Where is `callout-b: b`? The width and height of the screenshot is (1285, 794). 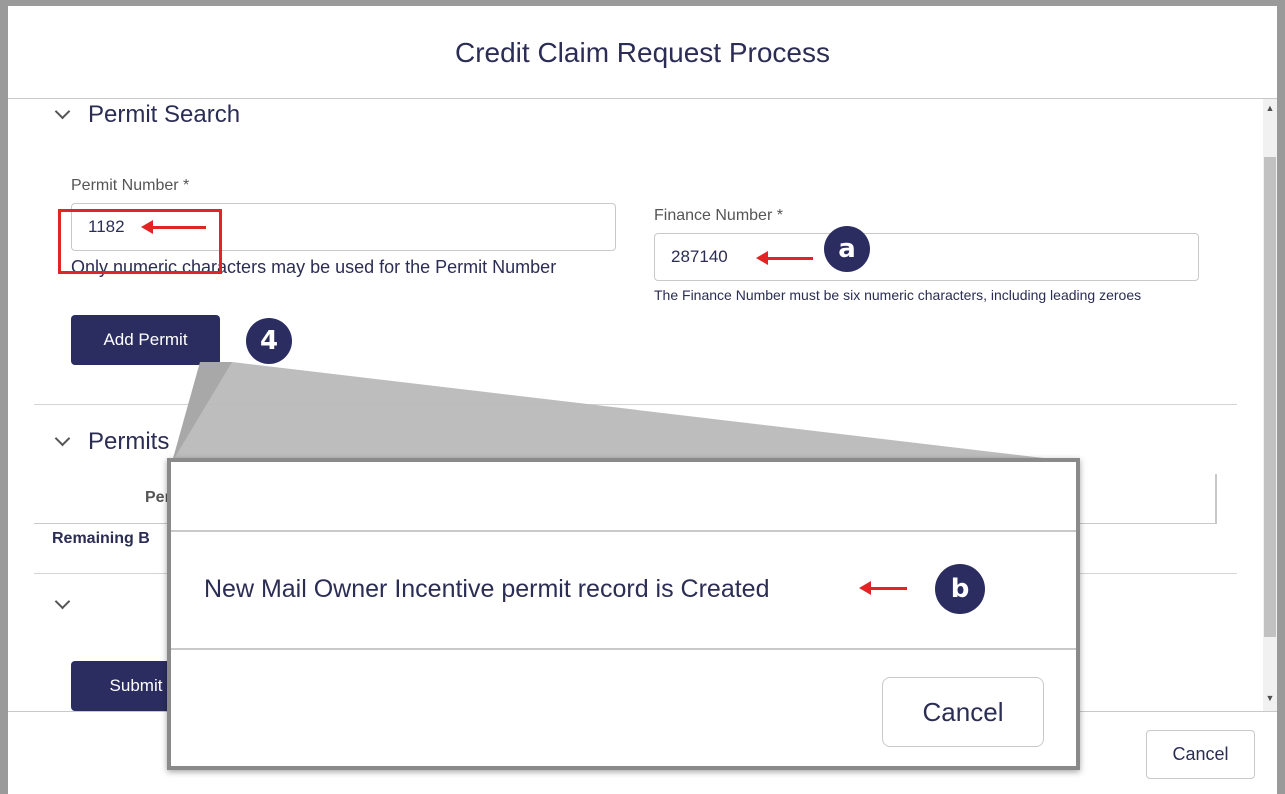 callout-b: b is located at coordinates (960, 589).